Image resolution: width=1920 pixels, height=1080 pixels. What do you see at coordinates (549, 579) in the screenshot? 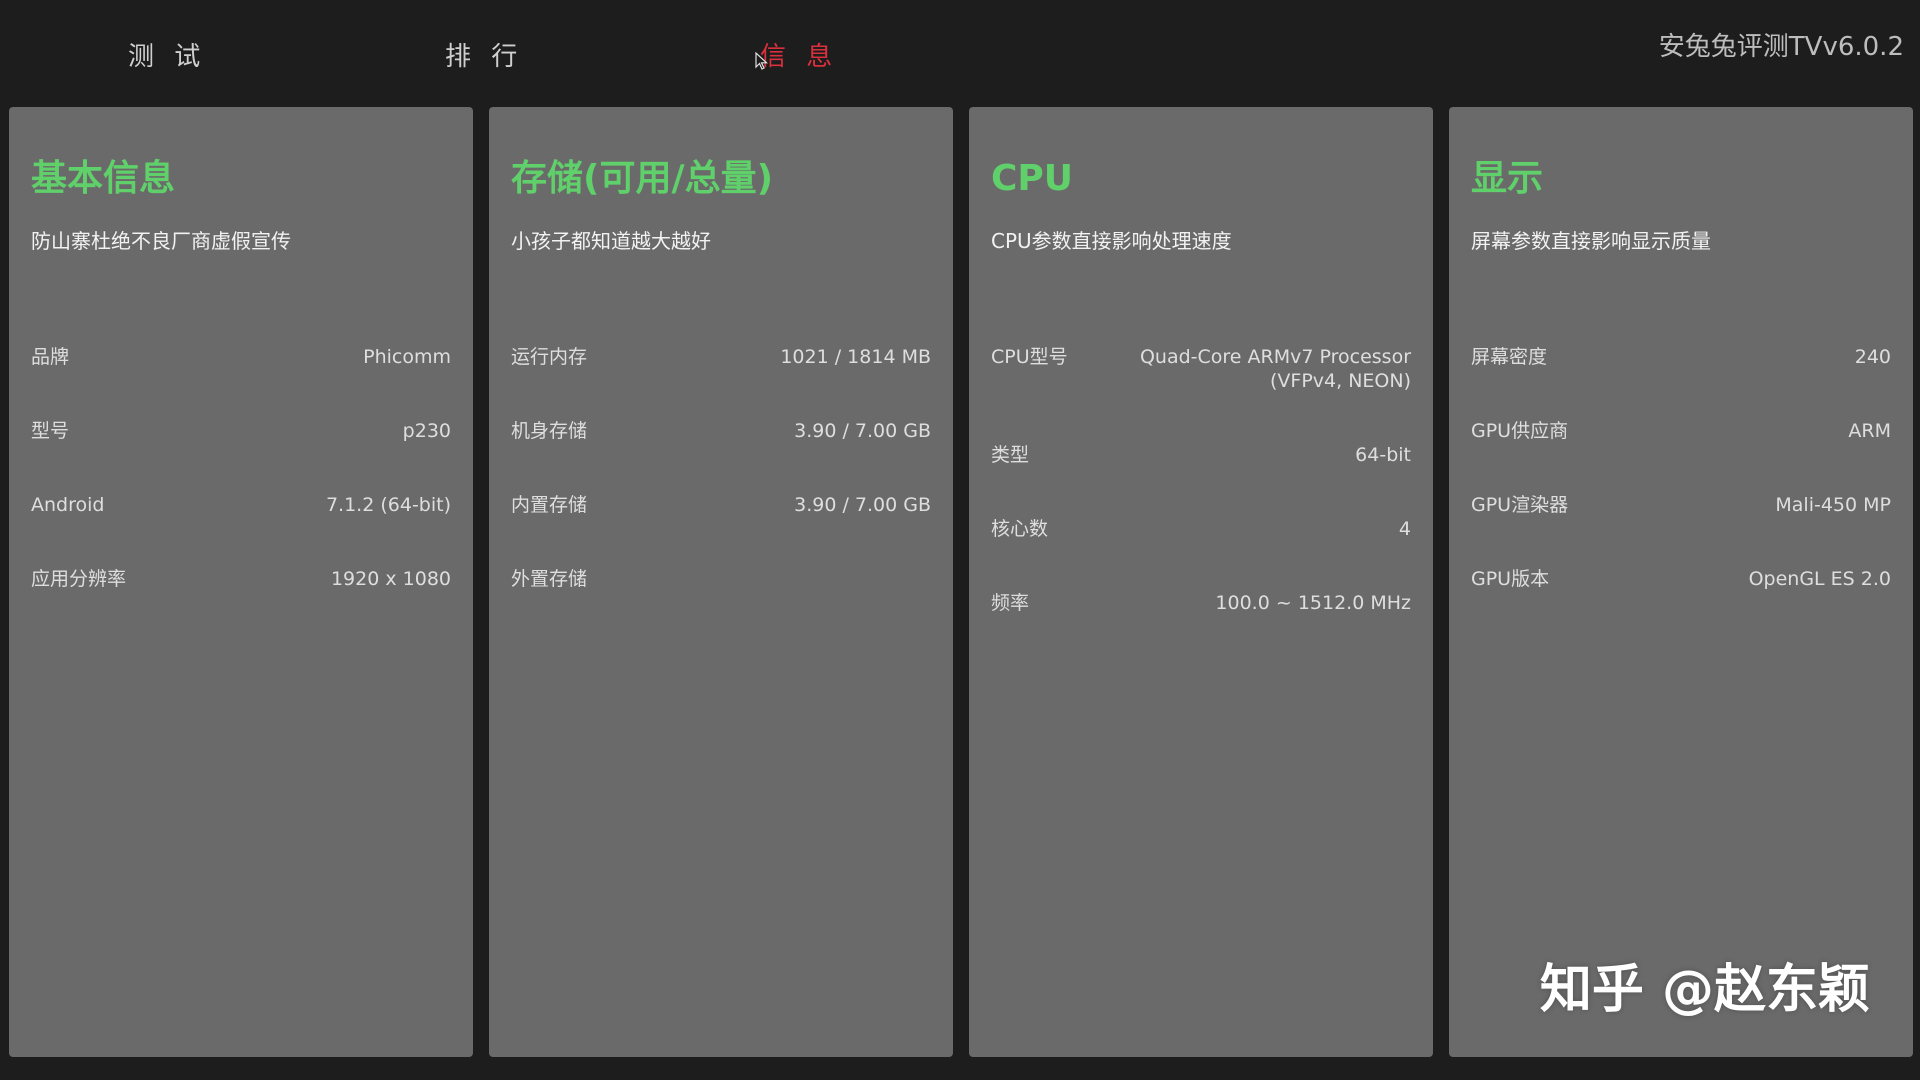
I see `row-label: 外置存储` at bounding box center [549, 579].